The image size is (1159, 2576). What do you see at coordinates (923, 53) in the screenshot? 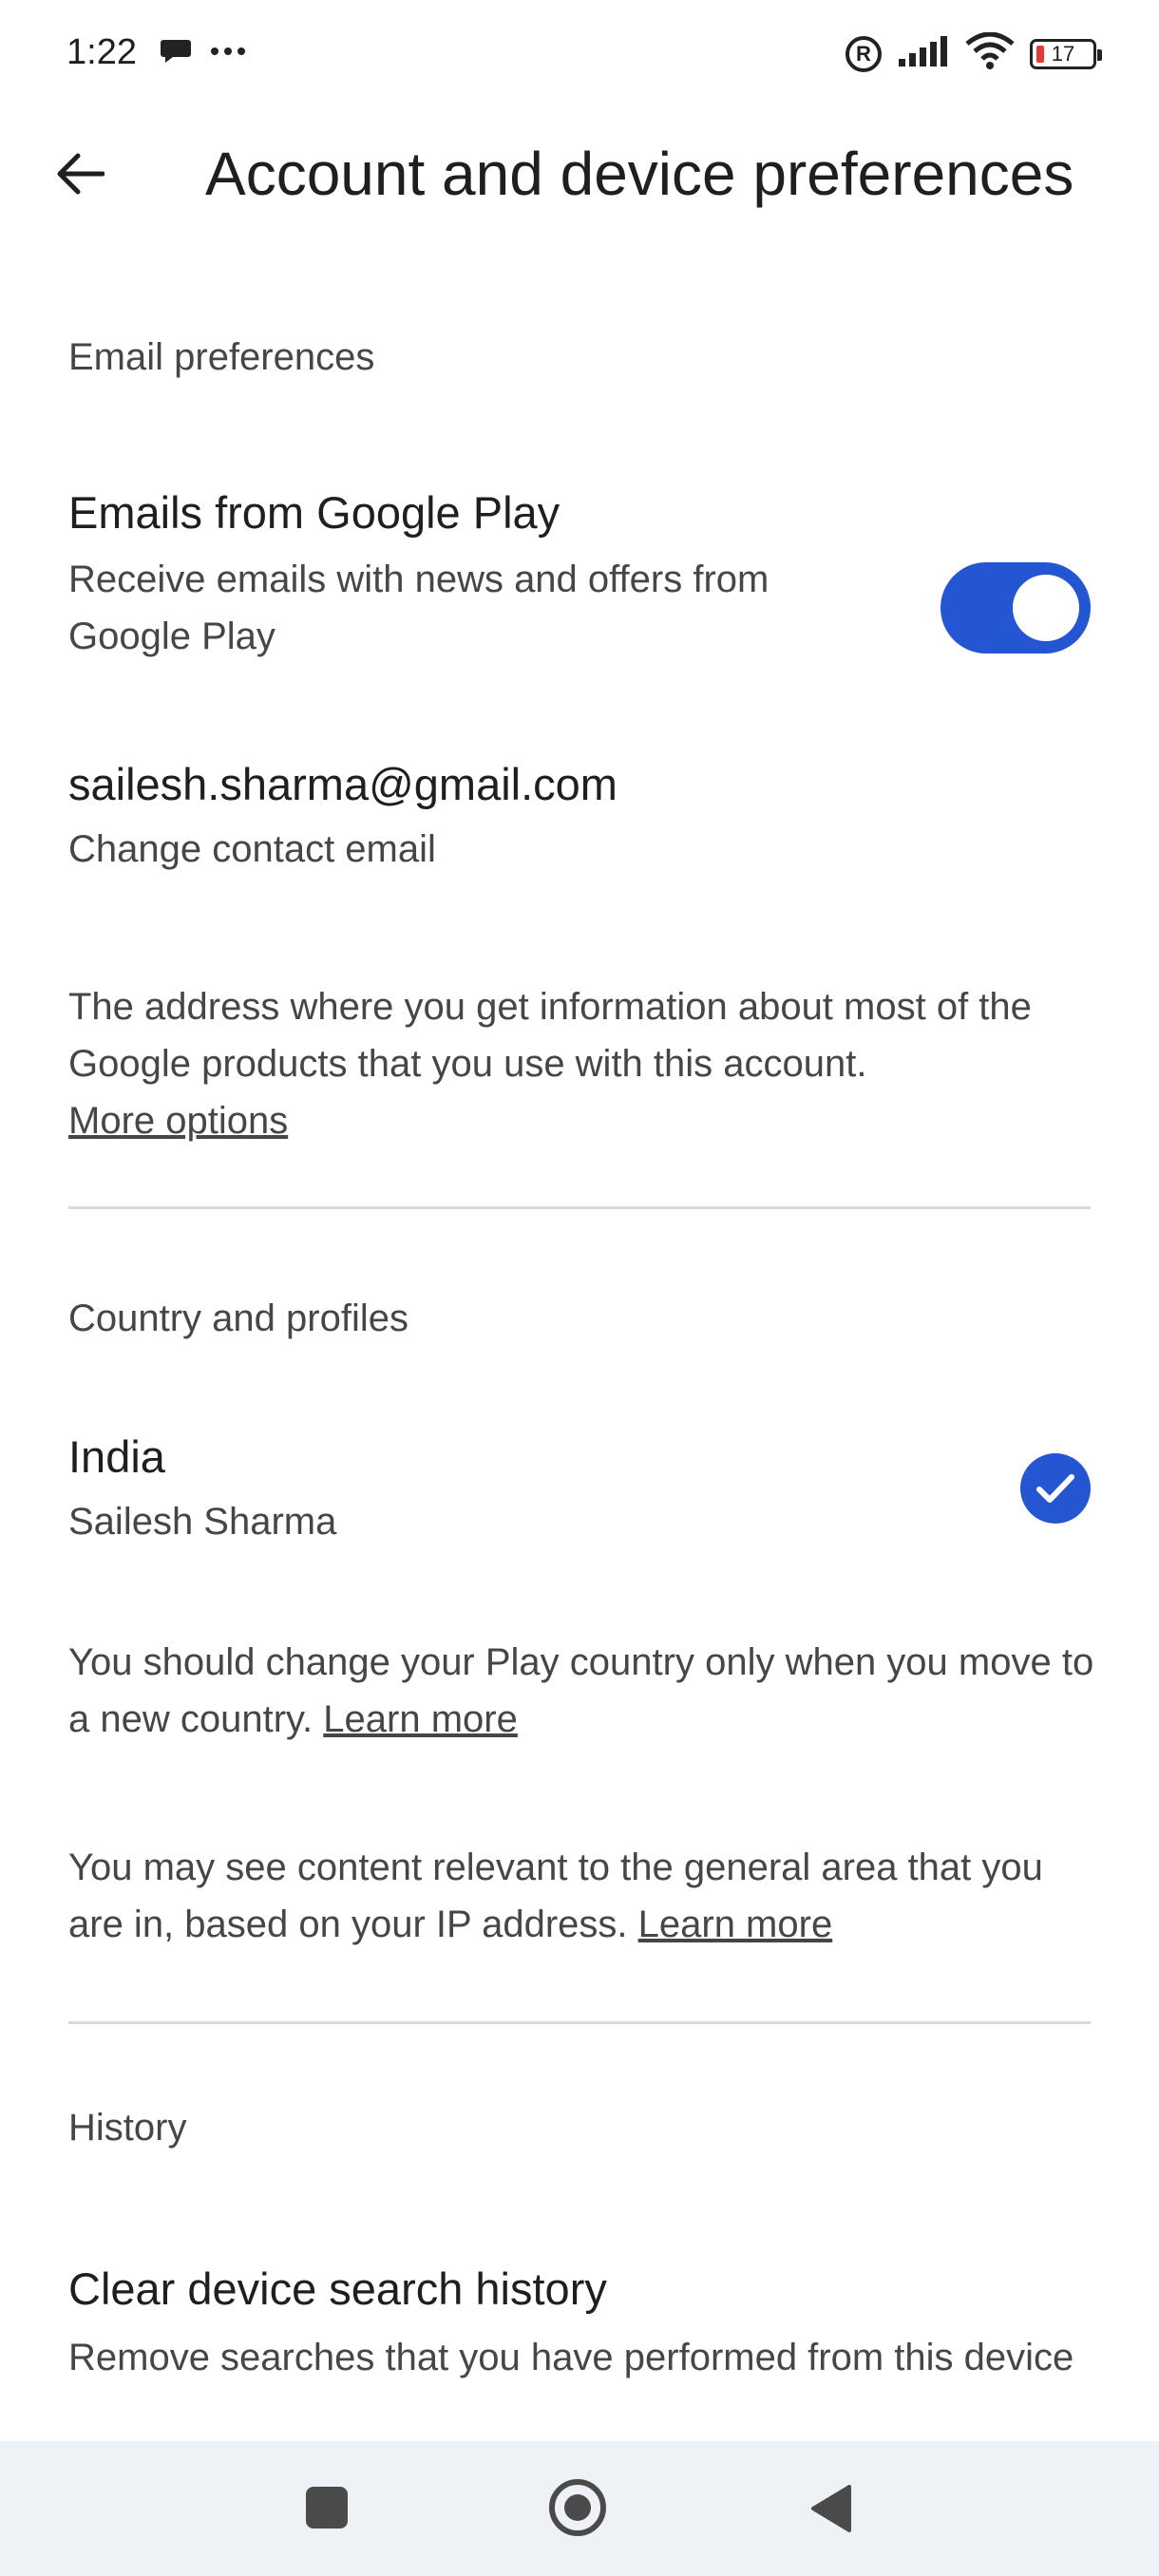
I see `signal-icon` at bounding box center [923, 53].